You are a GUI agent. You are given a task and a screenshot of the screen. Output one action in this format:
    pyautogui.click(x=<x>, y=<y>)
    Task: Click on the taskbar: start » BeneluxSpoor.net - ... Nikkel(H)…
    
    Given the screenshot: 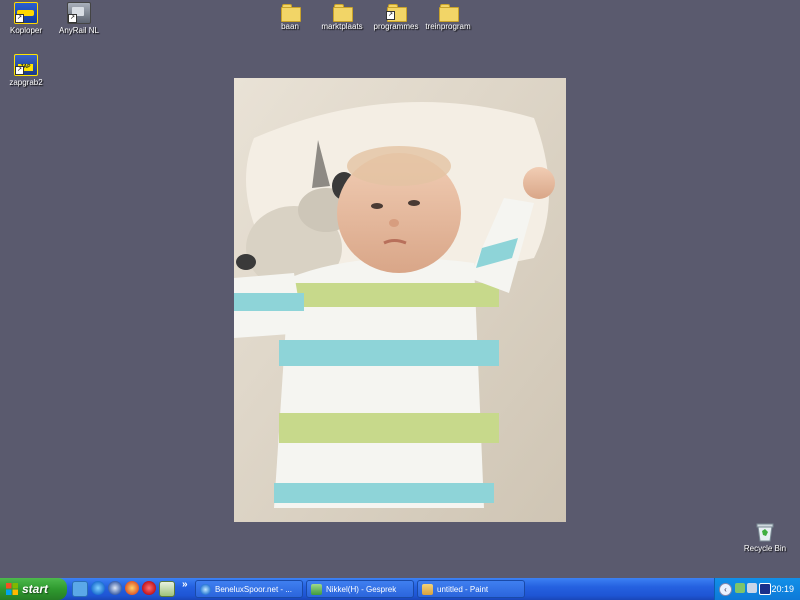 What is the action you would take?
    pyautogui.click(x=400, y=589)
    